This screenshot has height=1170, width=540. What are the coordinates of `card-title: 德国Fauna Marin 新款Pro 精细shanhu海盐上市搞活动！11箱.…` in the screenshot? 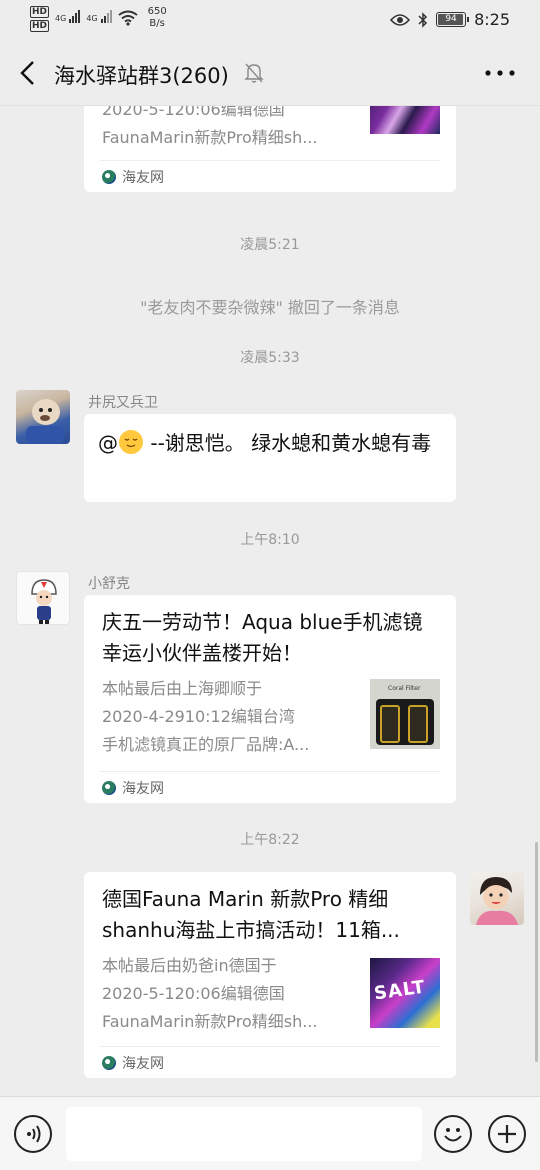 It's located at (251, 914).